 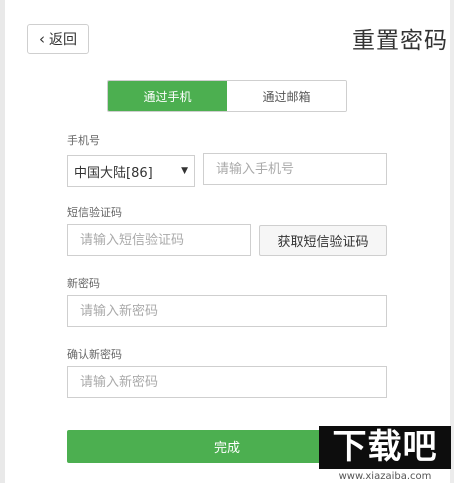 What do you see at coordinates (159, 240) in the screenshot?
I see `sms-code-input` at bounding box center [159, 240].